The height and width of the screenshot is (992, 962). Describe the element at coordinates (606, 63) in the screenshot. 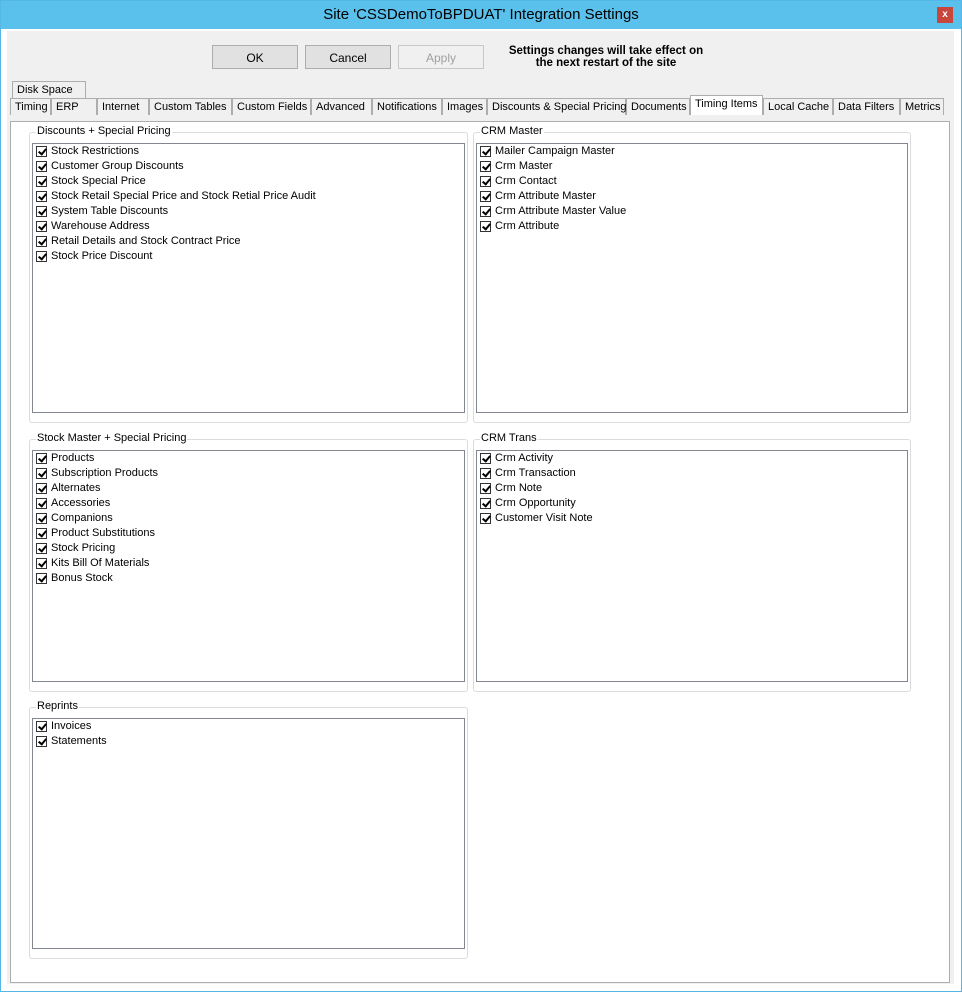

I see `restart-notice-line2: the next restart of the site` at that location.